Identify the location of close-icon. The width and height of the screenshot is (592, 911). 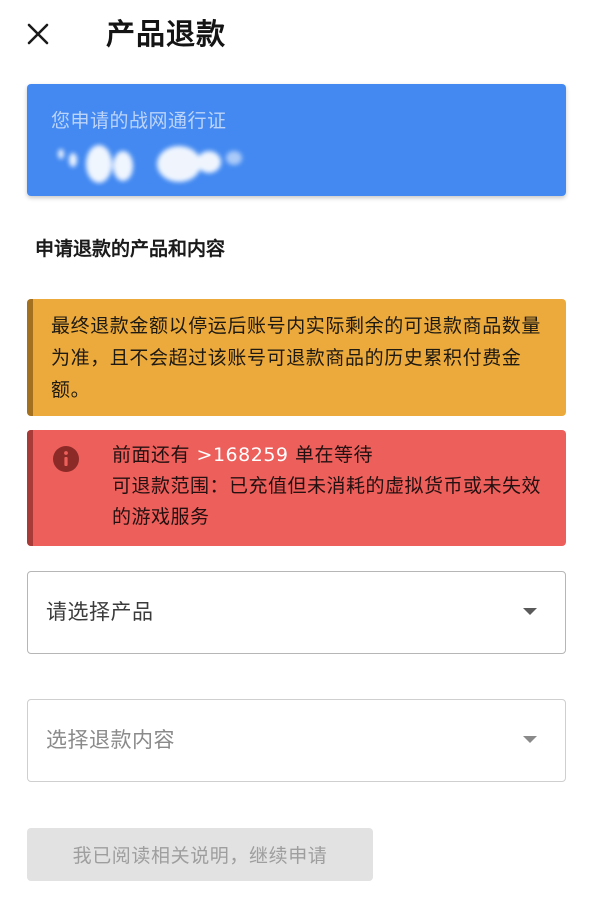
(38, 34).